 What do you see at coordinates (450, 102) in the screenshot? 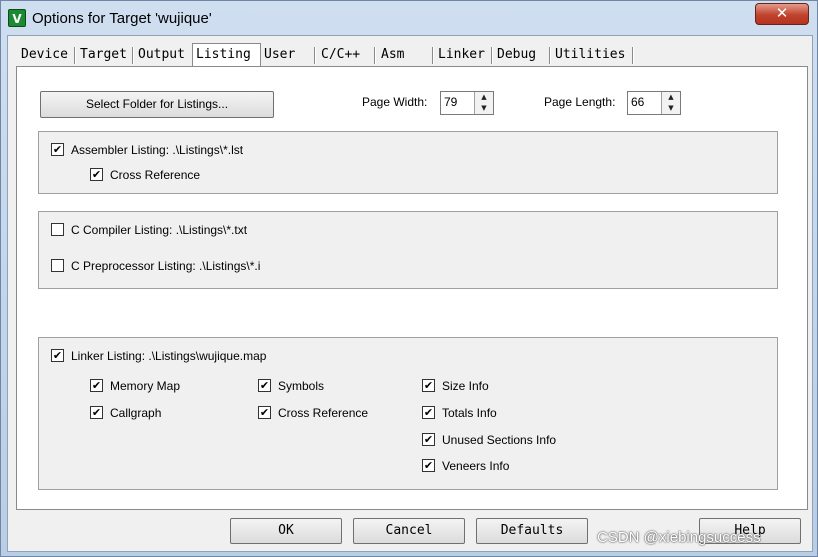
I see `page-width-value: 79` at bounding box center [450, 102].